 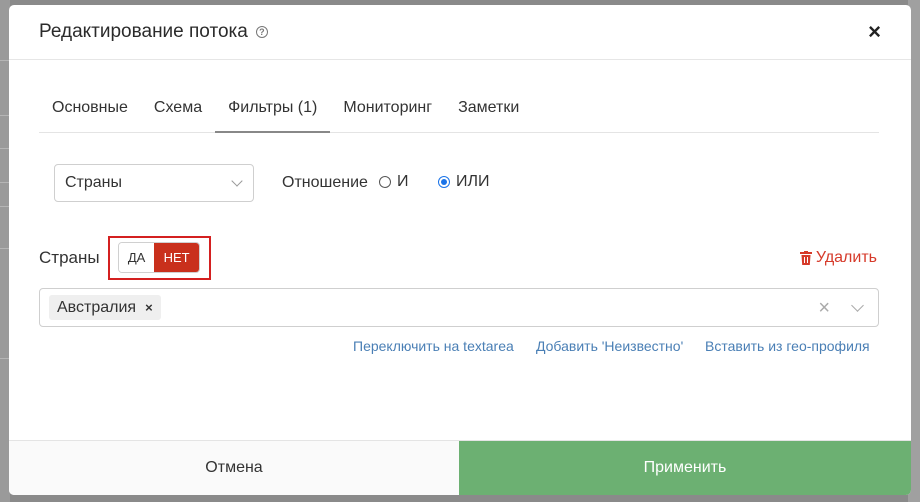 I want to click on insert-geo-profile-link: Вставить из гео-профиля, so click(x=787, y=346).